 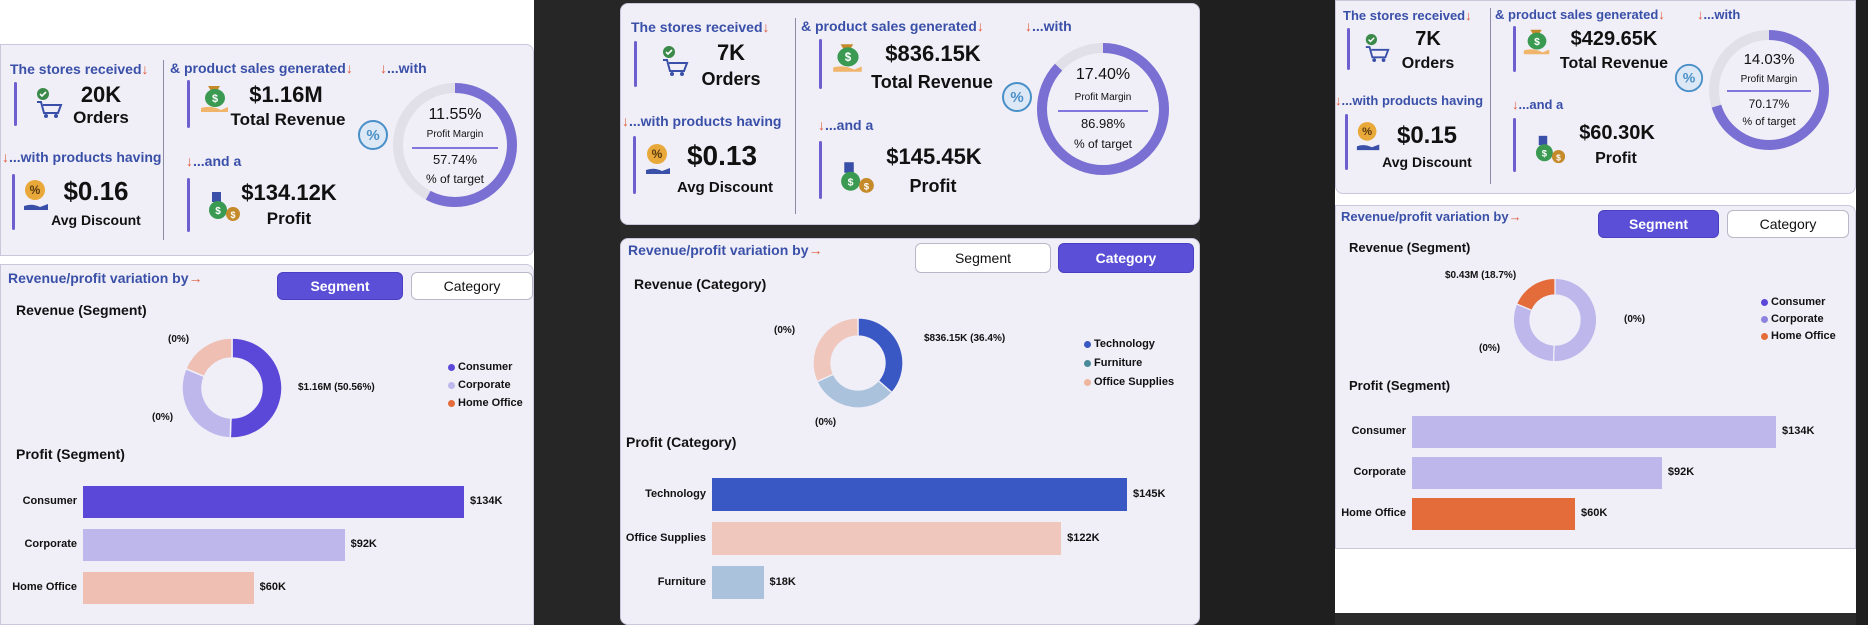 What do you see at coordinates (286, 94) in the screenshot?
I see `revenue-value: $1.16M` at bounding box center [286, 94].